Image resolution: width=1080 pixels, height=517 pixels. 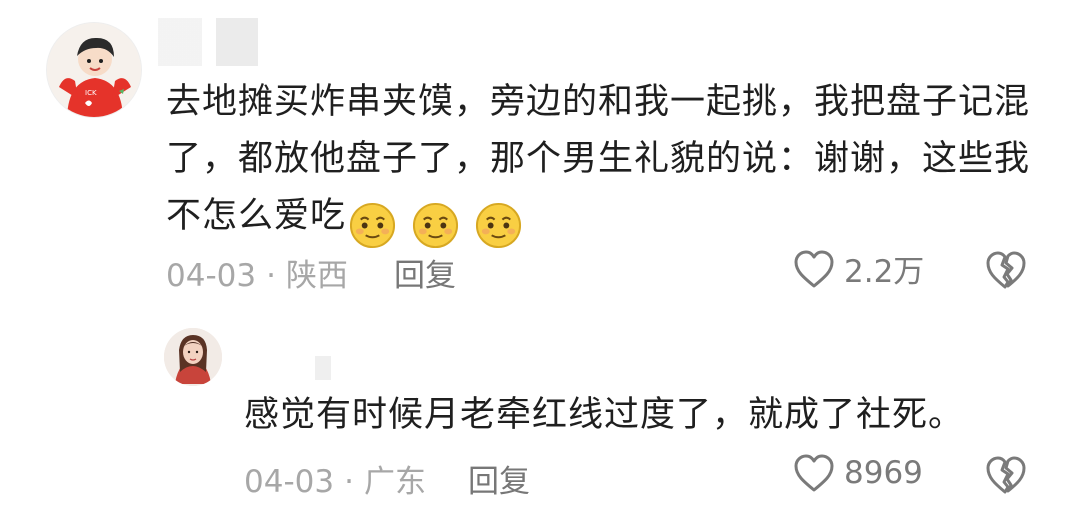 I want to click on reply-date: 04-03, so click(x=289, y=482).